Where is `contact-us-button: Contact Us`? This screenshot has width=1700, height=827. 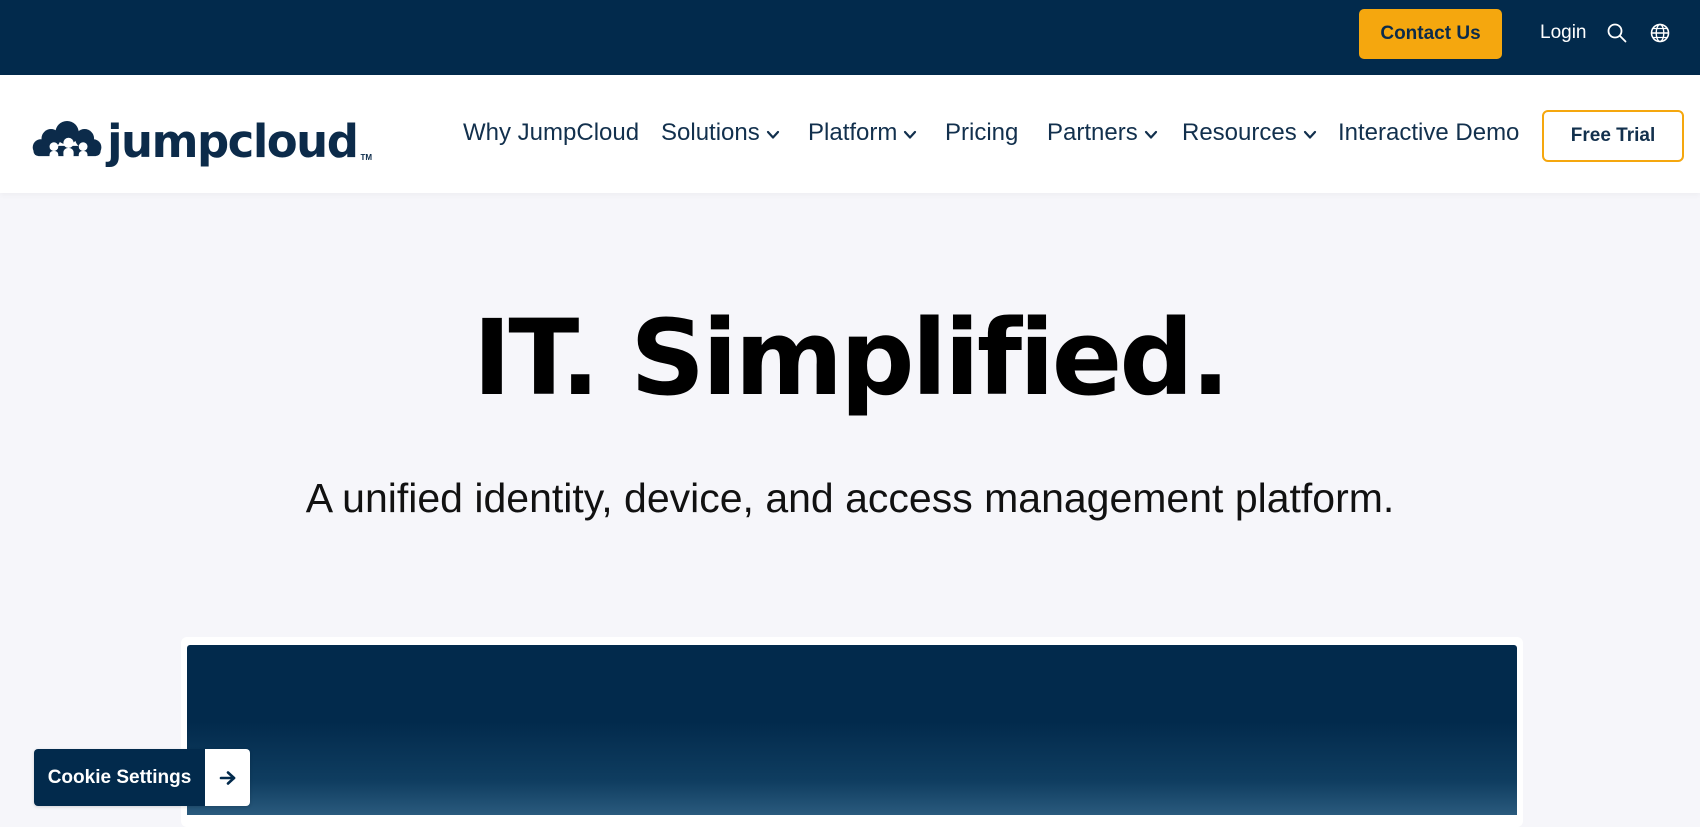
contact-us-button: Contact Us is located at coordinates (1430, 34).